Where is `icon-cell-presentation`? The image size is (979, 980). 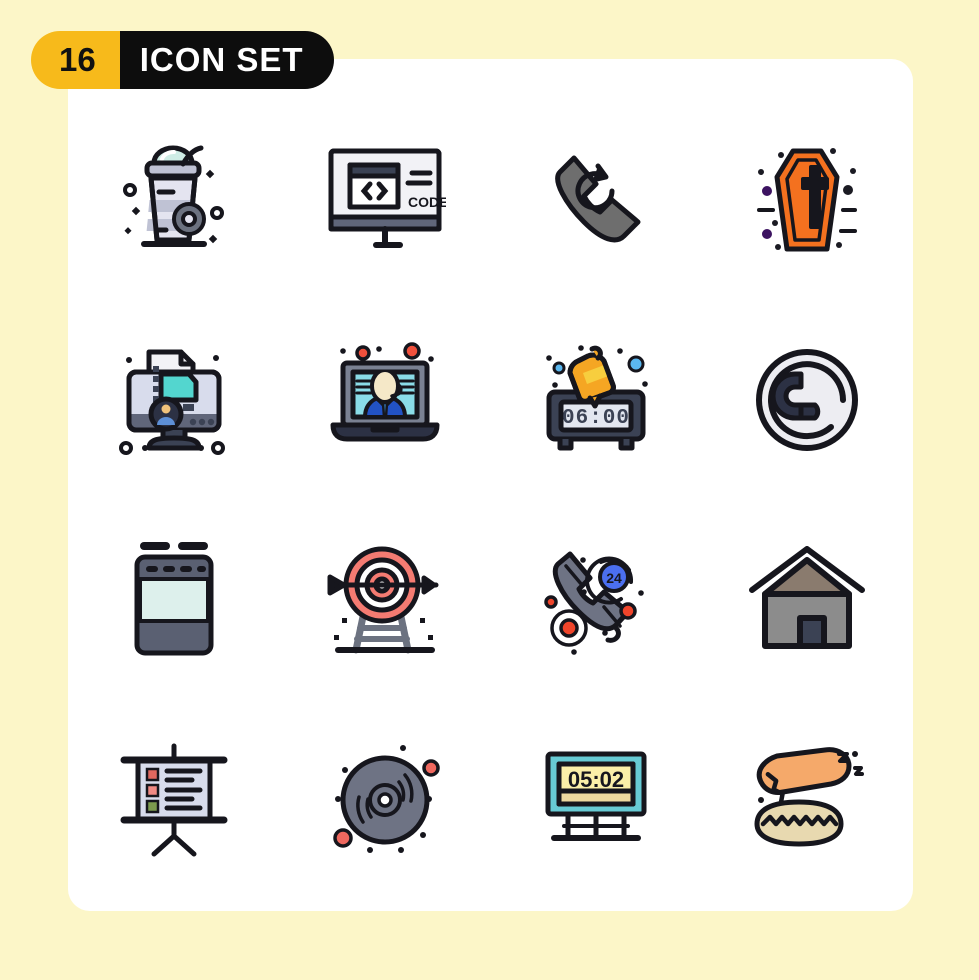
icon-cell-presentation is located at coordinates (173, 800).